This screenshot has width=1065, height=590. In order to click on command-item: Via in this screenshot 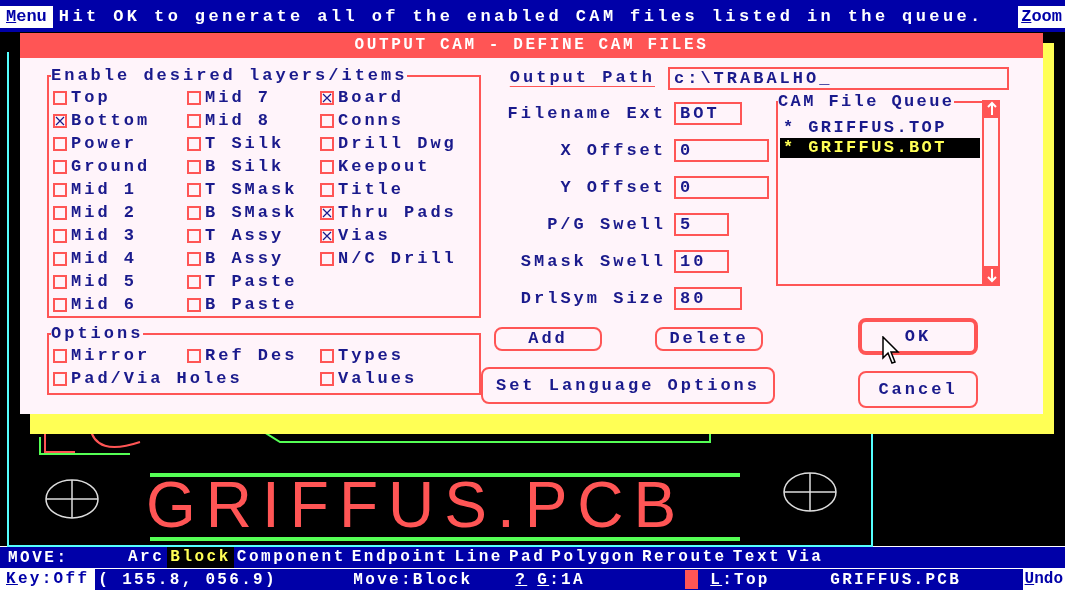, I will do `click(805, 557)`.